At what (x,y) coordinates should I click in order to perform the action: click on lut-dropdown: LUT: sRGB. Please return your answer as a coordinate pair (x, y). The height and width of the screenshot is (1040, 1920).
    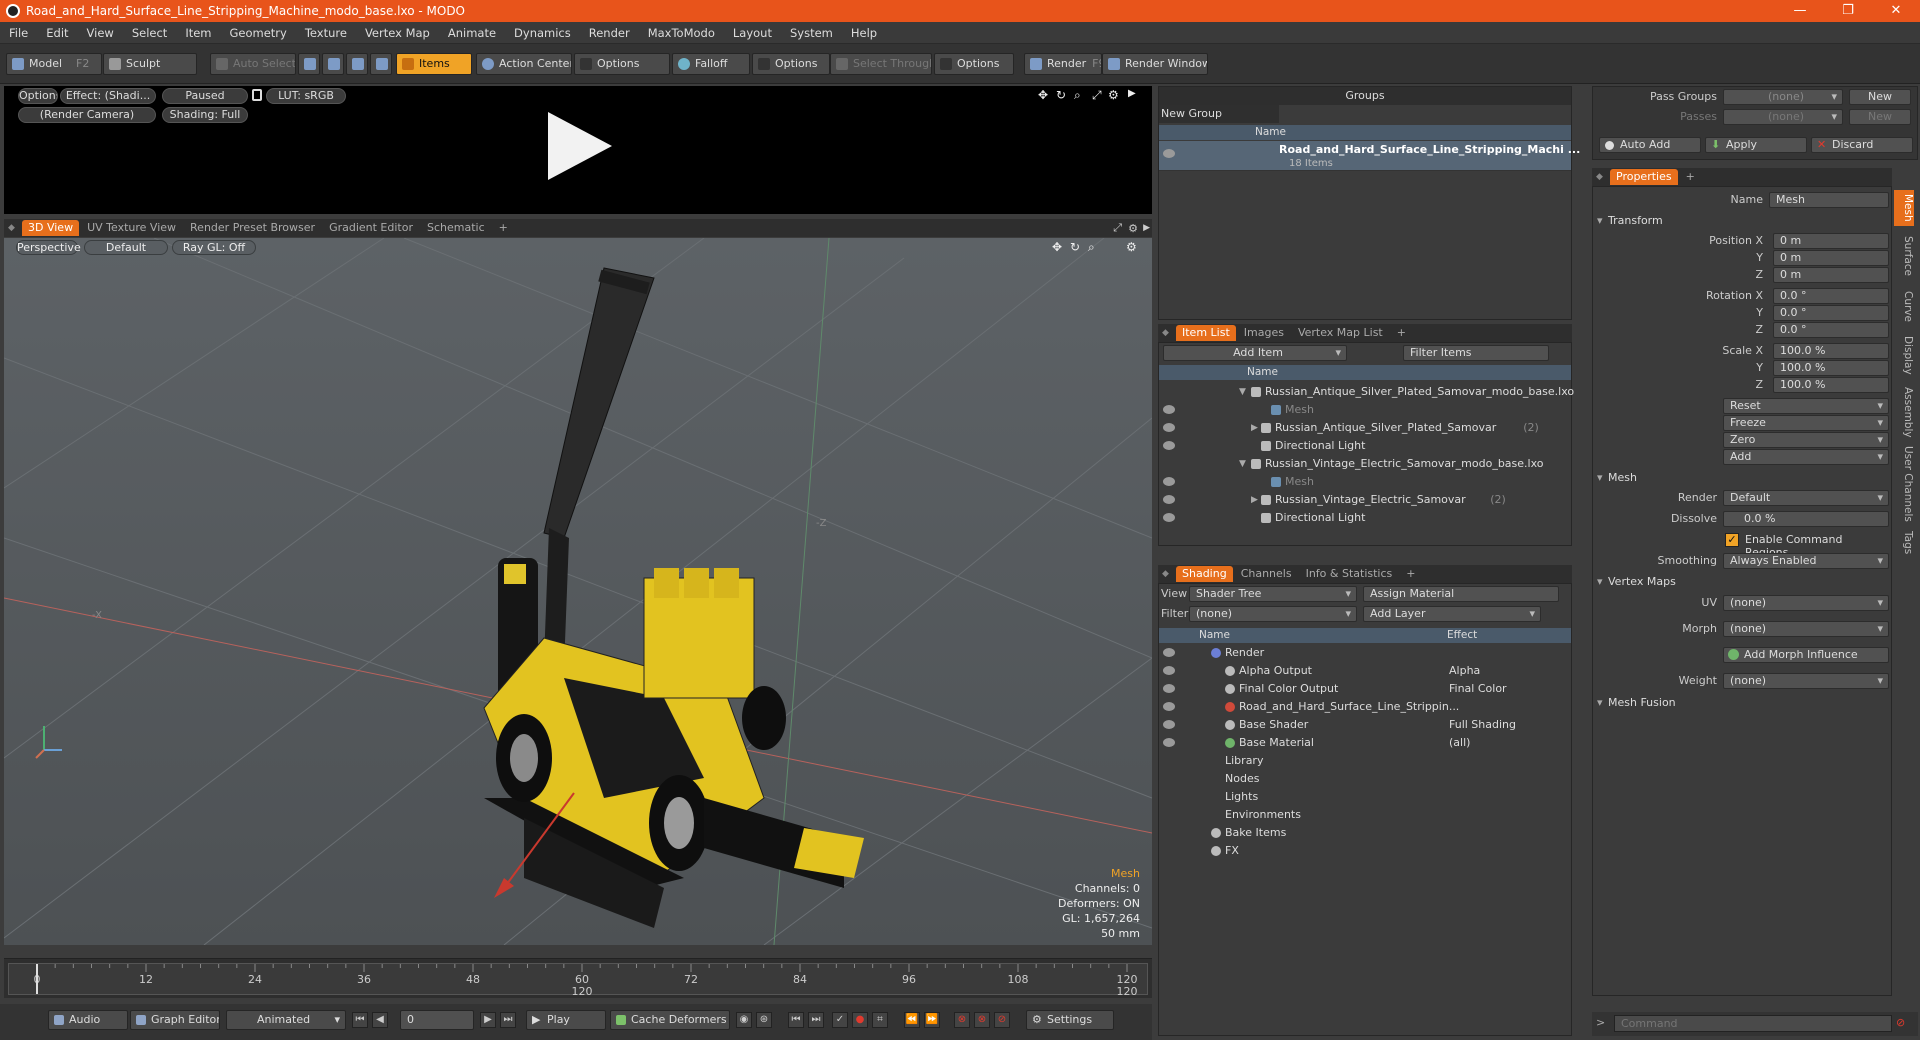
    Looking at the image, I should click on (306, 96).